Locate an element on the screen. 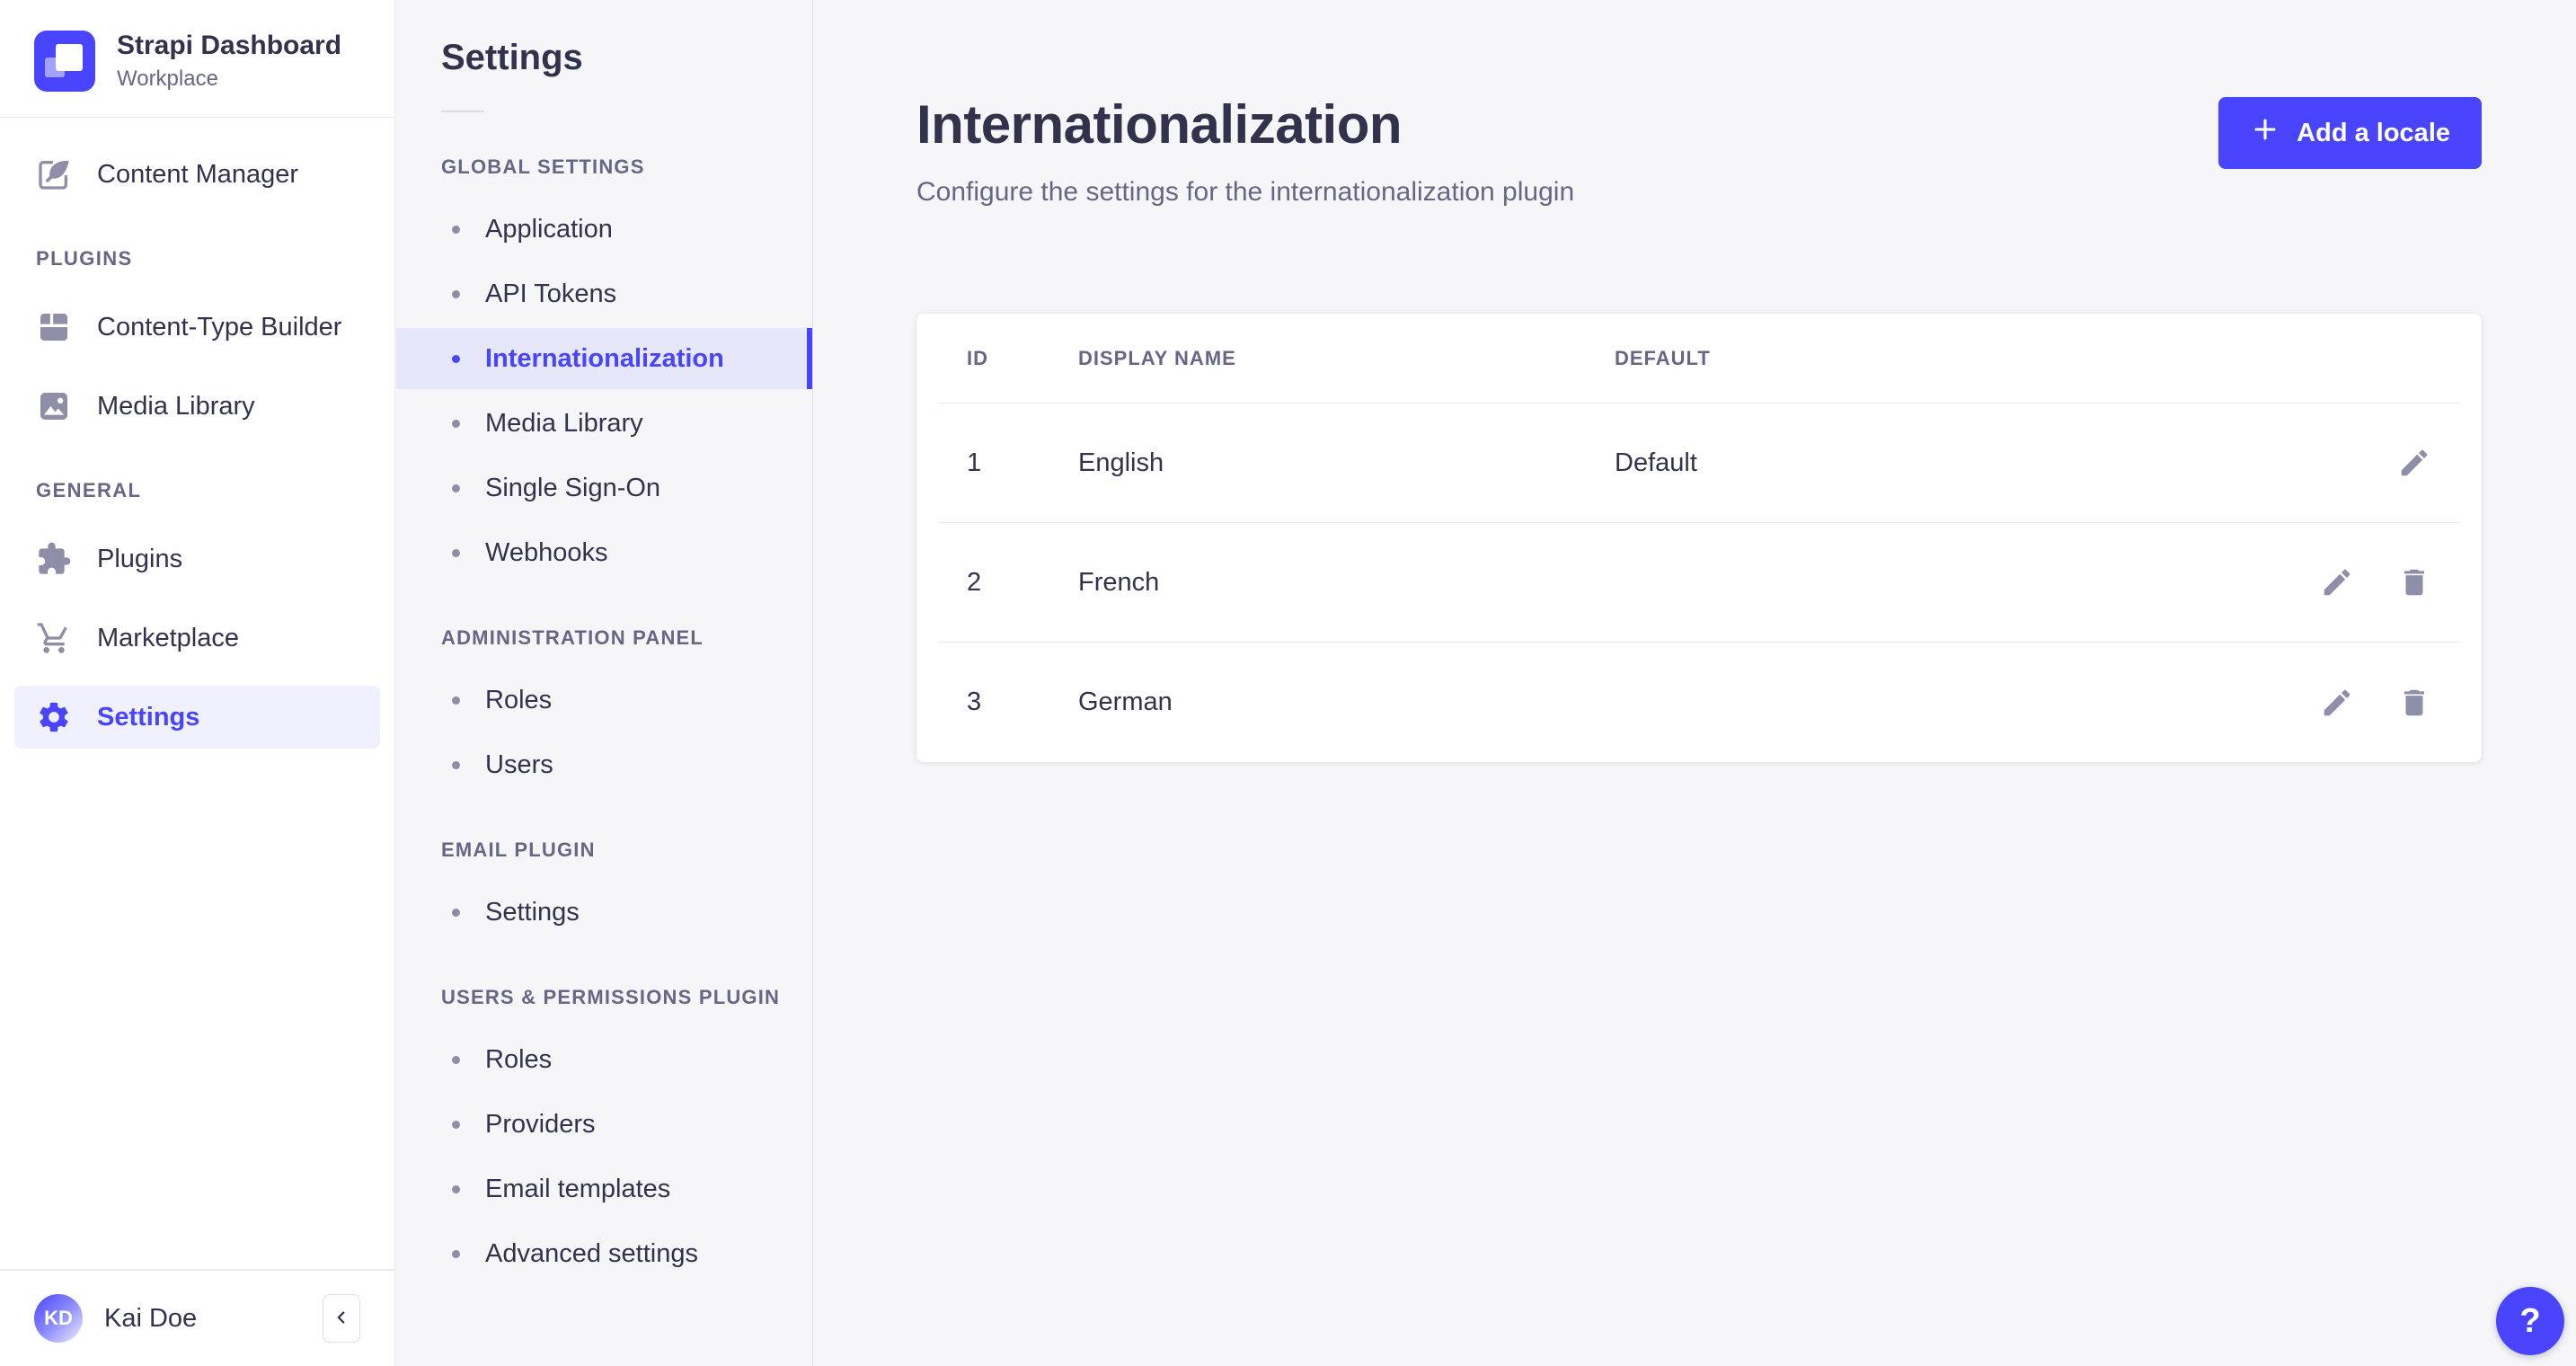 The image size is (2576, 1366). subnav-item-providers: Providers is located at coordinates (604, 1124).